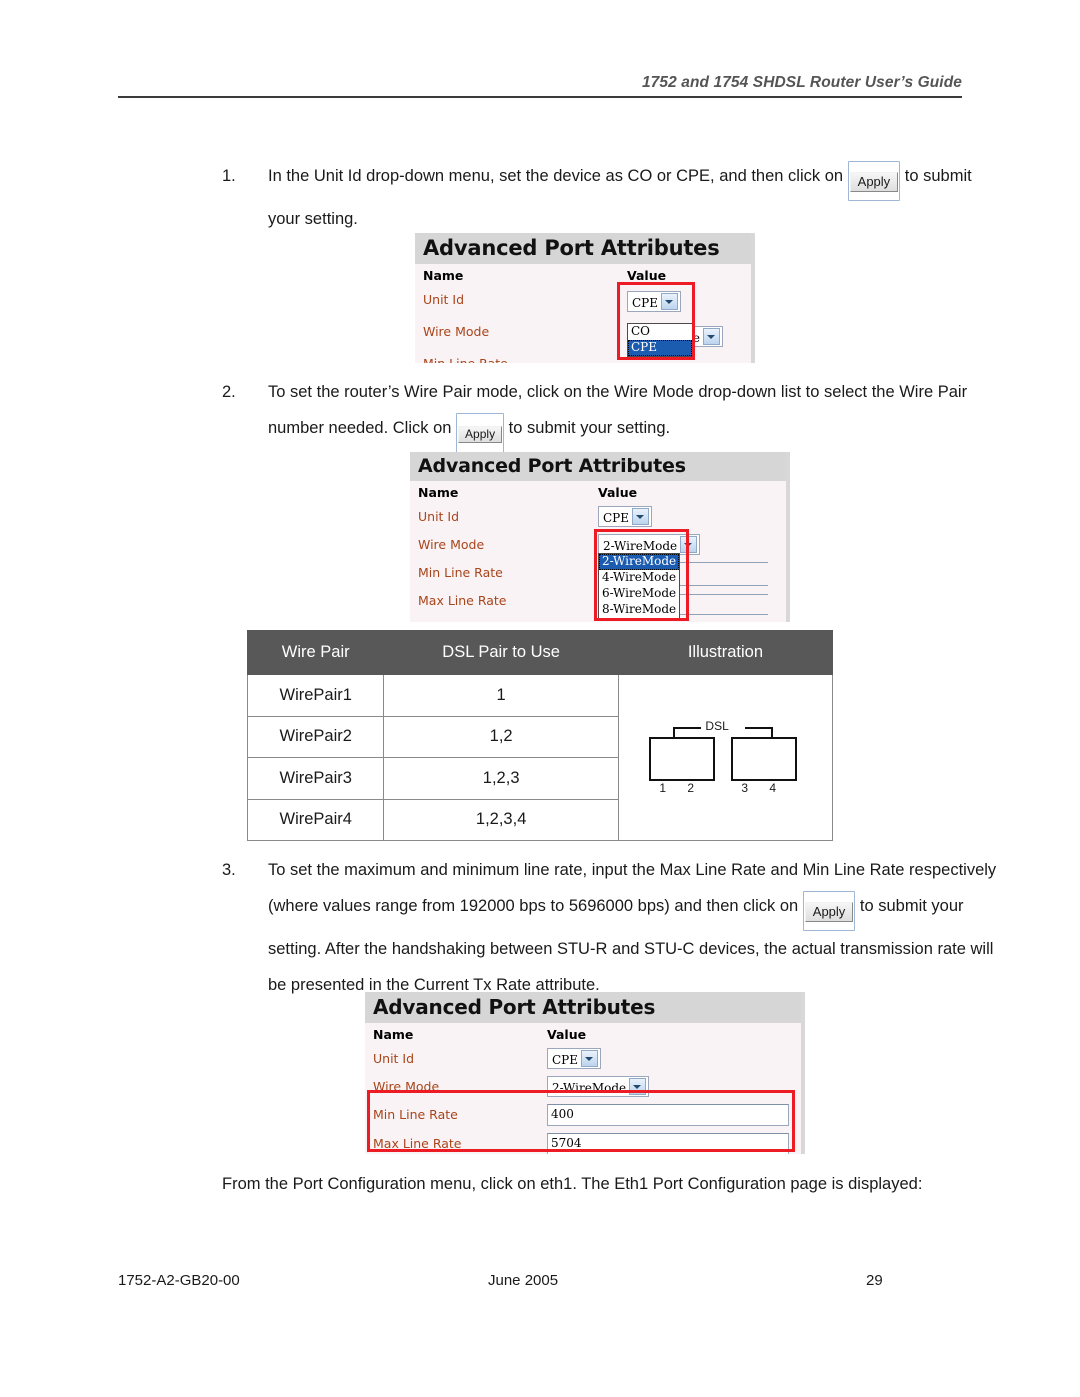  I want to click on unit-id-option-cpe: CPE, so click(660, 348).